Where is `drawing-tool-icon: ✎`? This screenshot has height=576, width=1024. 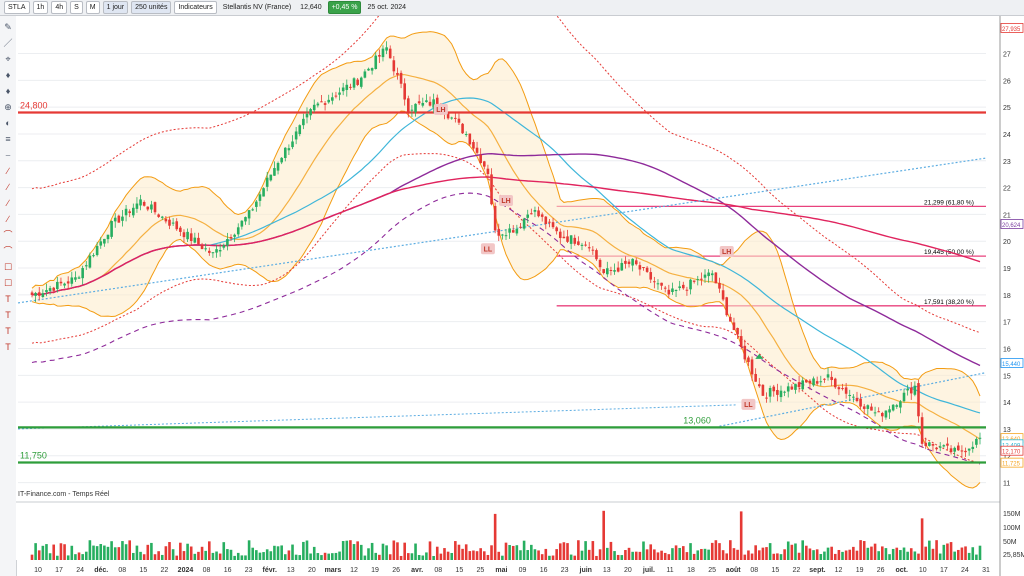
drawing-tool-icon: ✎ is located at coordinates (8, 27).